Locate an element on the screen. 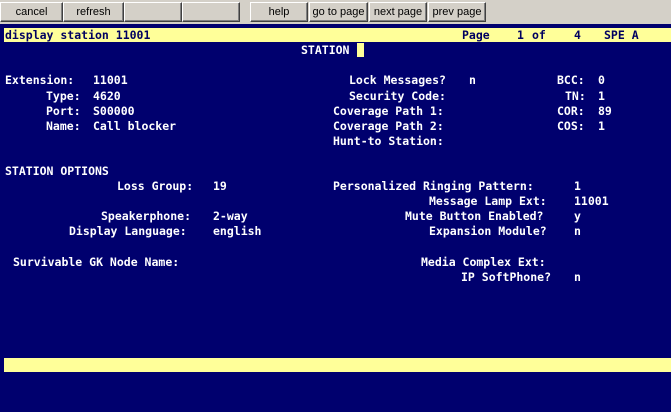 Image resolution: width=671 pixels, height=412 pixels. hunt-to-station-label: Hunt-to Station: is located at coordinates (388, 141).